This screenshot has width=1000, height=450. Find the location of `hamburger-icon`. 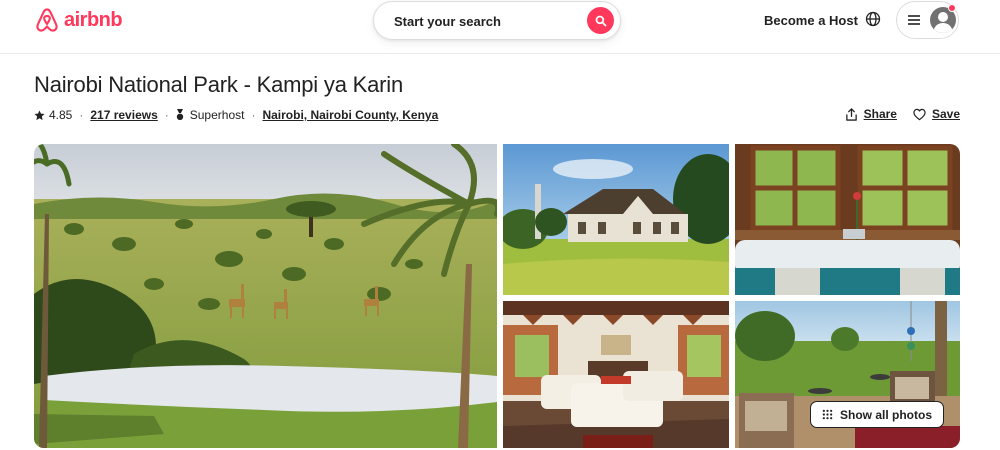

hamburger-icon is located at coordinates (914, 20).